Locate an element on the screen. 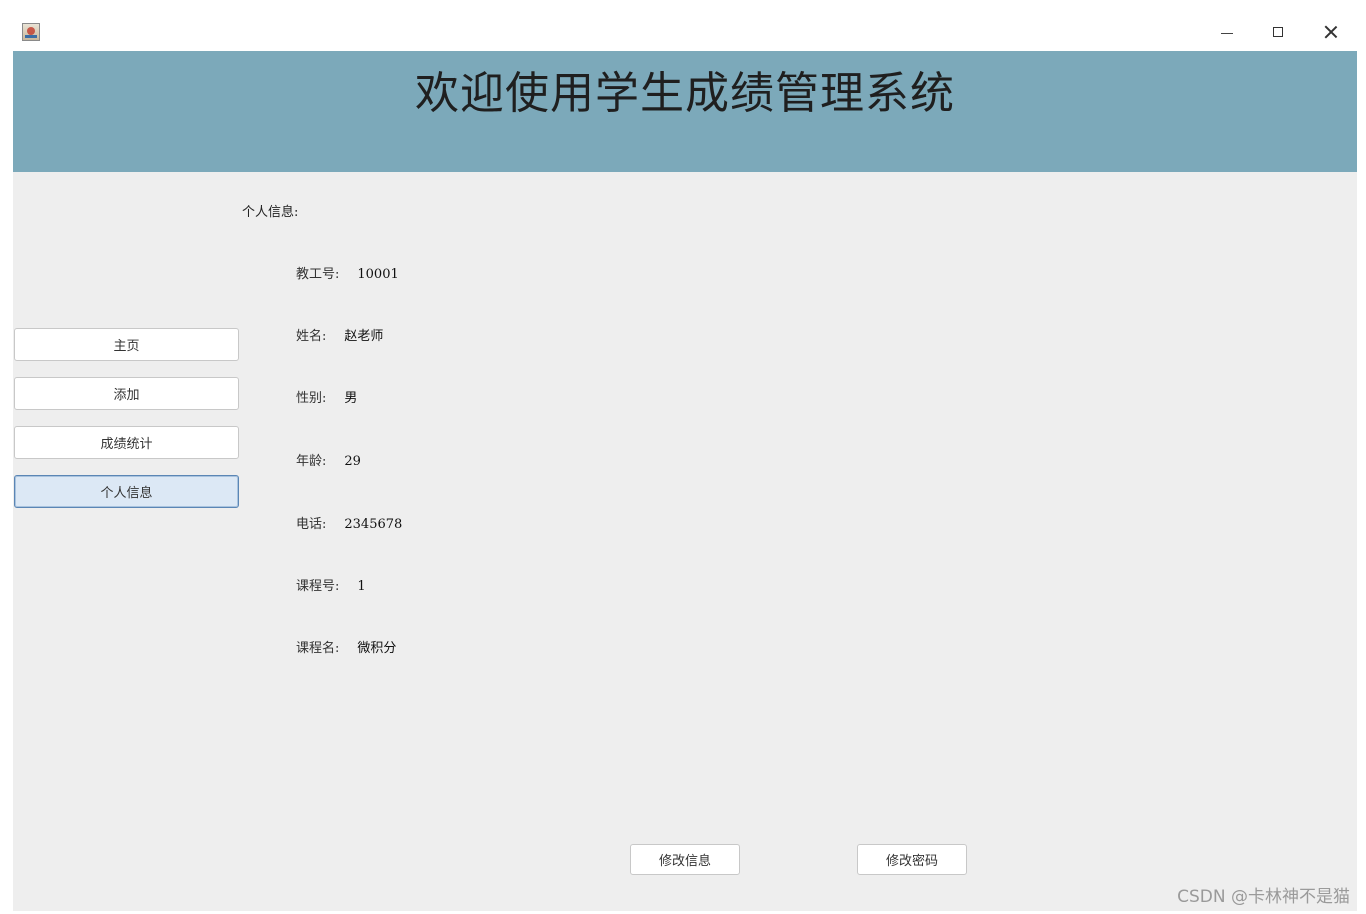 This screenshot has height=914, width=1366. course-id-row: 课程号: 1 is located at coordinates (331, 584).